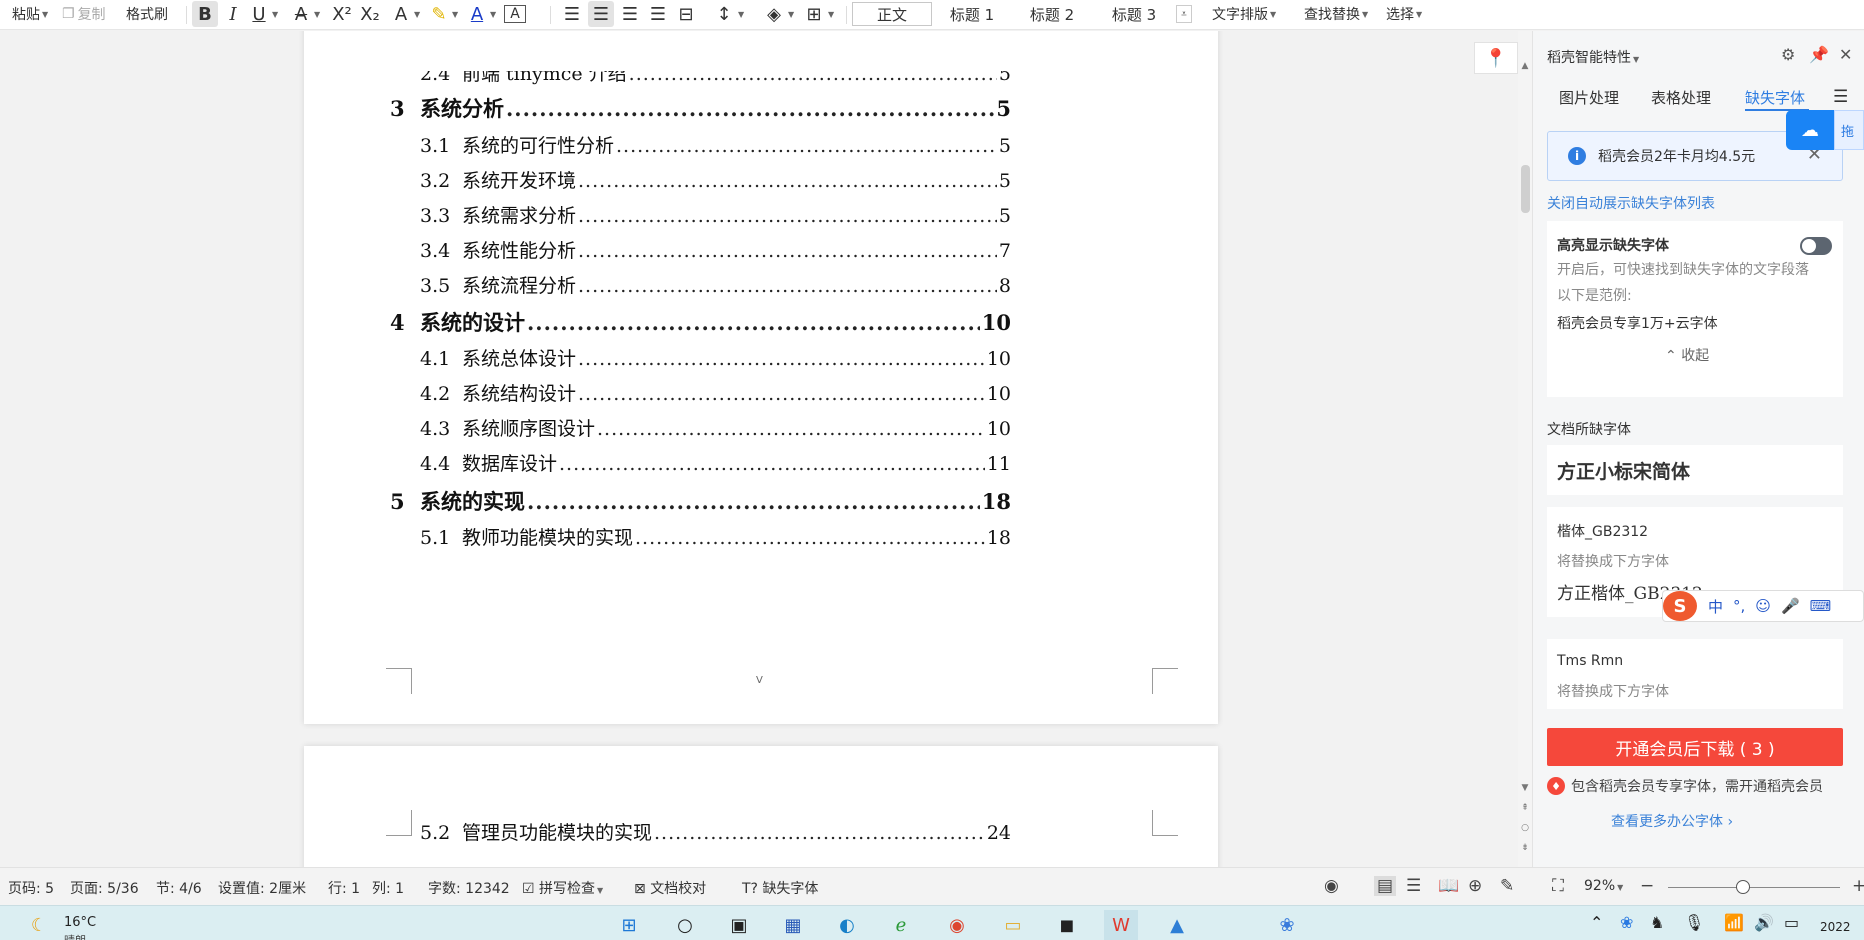  Describe the element at coordinates (1734, 922) in the screenshot. I see `wifi-icon: 📶` at that location.